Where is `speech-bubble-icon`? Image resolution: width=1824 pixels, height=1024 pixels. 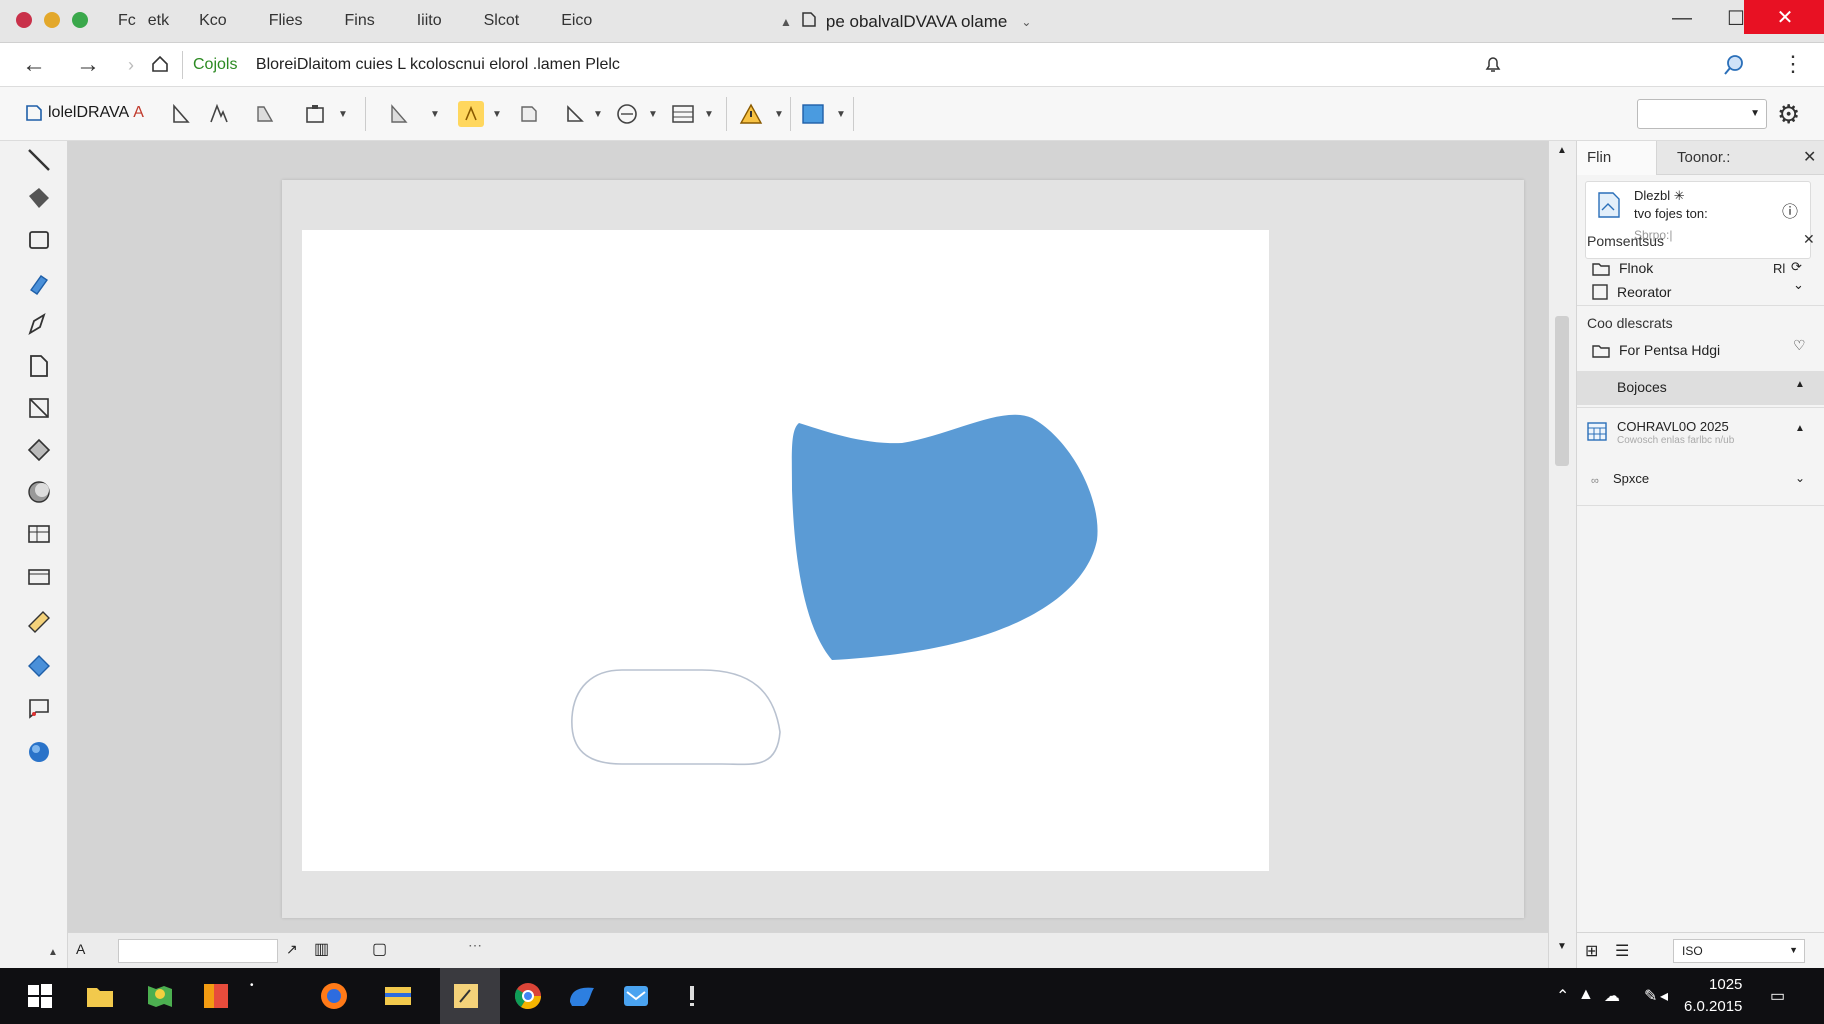 speech-bubble-icon is located at coordinates (39, 708).